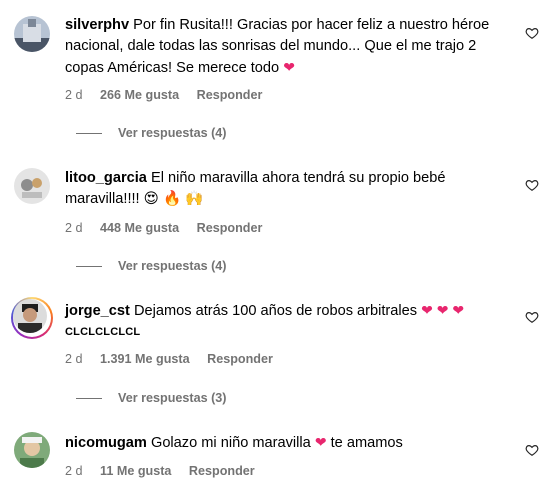 The width and height of the screenshot is (550, 481). I want to click on view-replies-button: Ver respuestas (3), so click(151, 398).